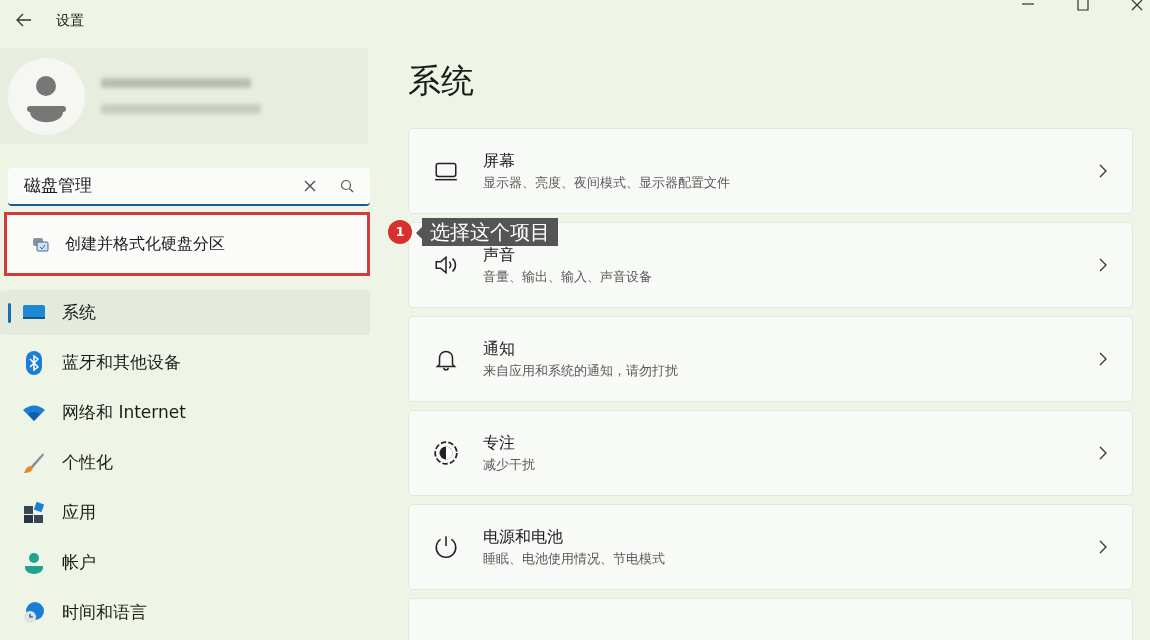  Describe the element at coordinates (185, 562) in the screenshot. I see `sidebar-item: 帐户` at that location.